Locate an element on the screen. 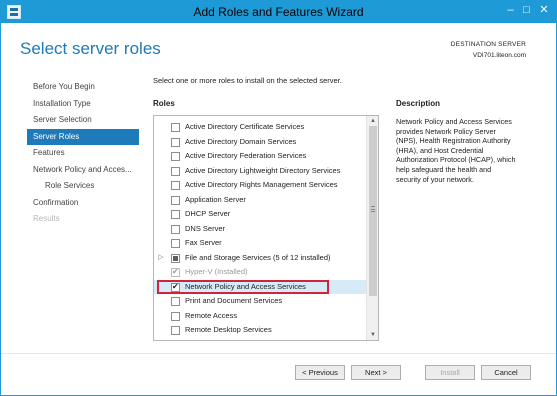 Image resolution: width=557 pixels, height=396 pixels. nav-item-features: Features is located at coordinates (83, 153).